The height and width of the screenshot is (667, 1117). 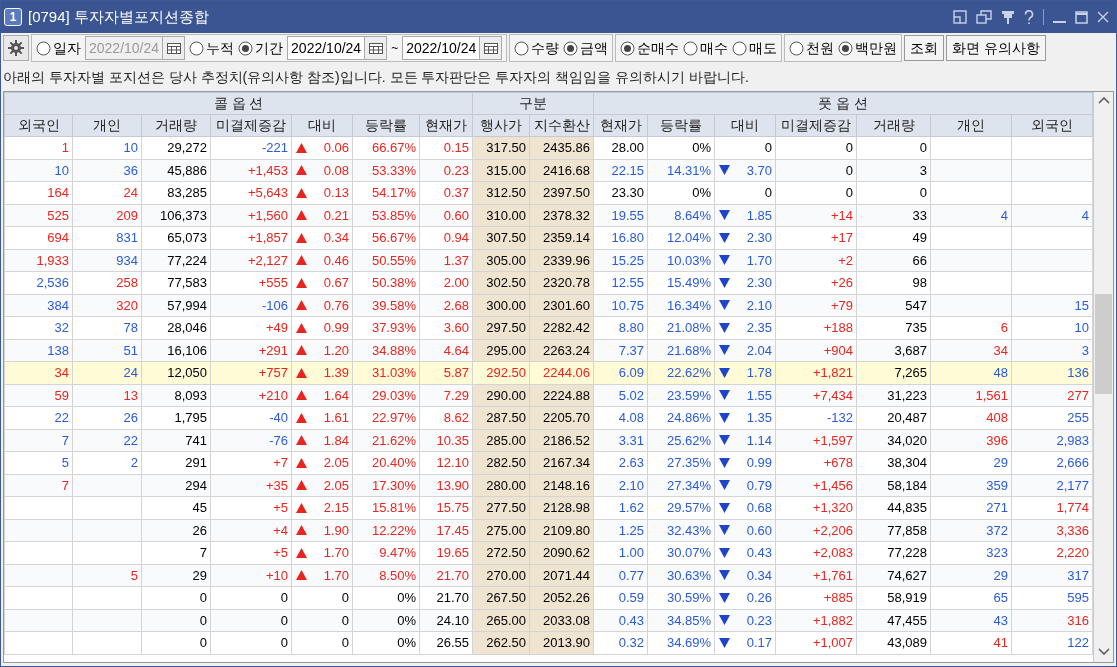 I want to click on table-cell: 22, so click(x=38, y=417).